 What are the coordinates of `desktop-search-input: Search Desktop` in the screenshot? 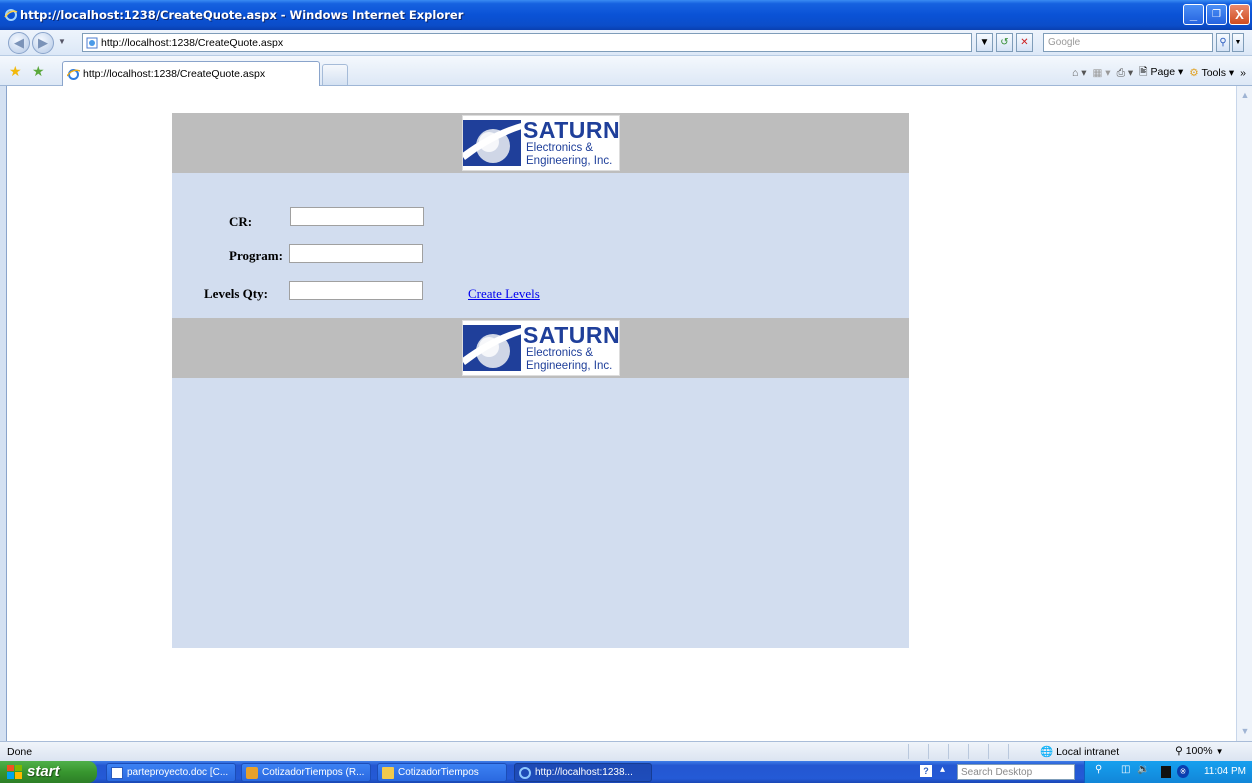 It's located at (1016, 772).